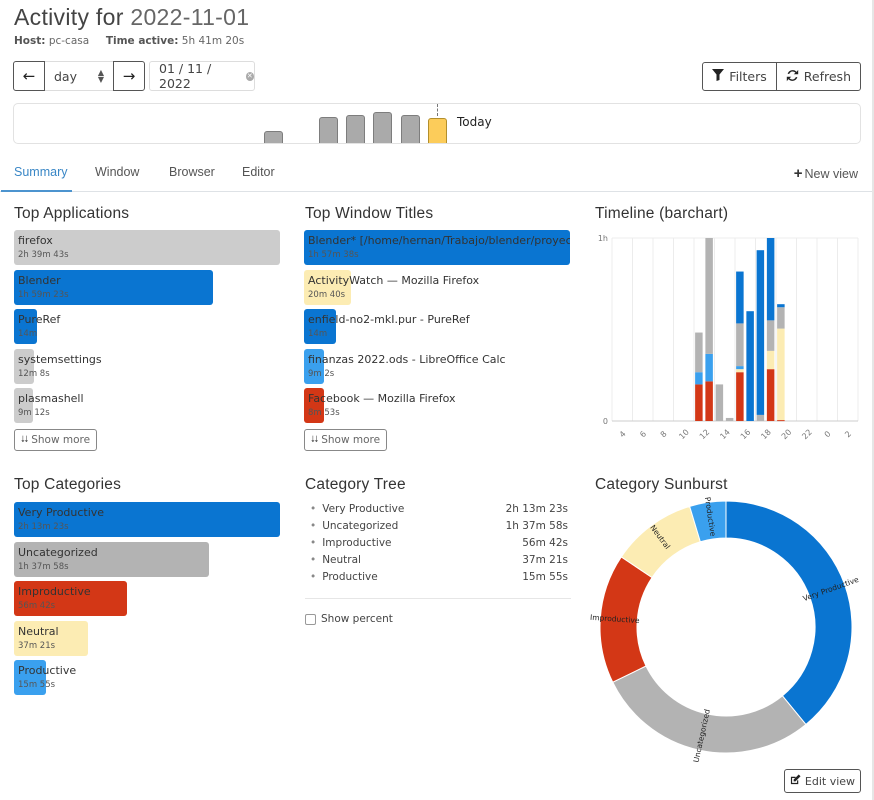 The width and height of the screenshot is (874, 800). I want to click on tab-browser: Browser, so click(192, 172).